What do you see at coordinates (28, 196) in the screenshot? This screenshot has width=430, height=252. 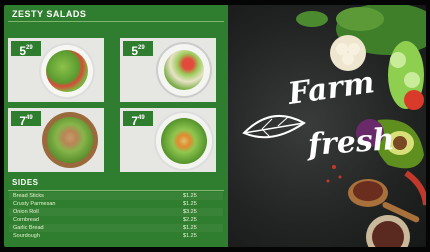 I see `side-item-name: Bread Sticks` at bounding box center [28, 196].